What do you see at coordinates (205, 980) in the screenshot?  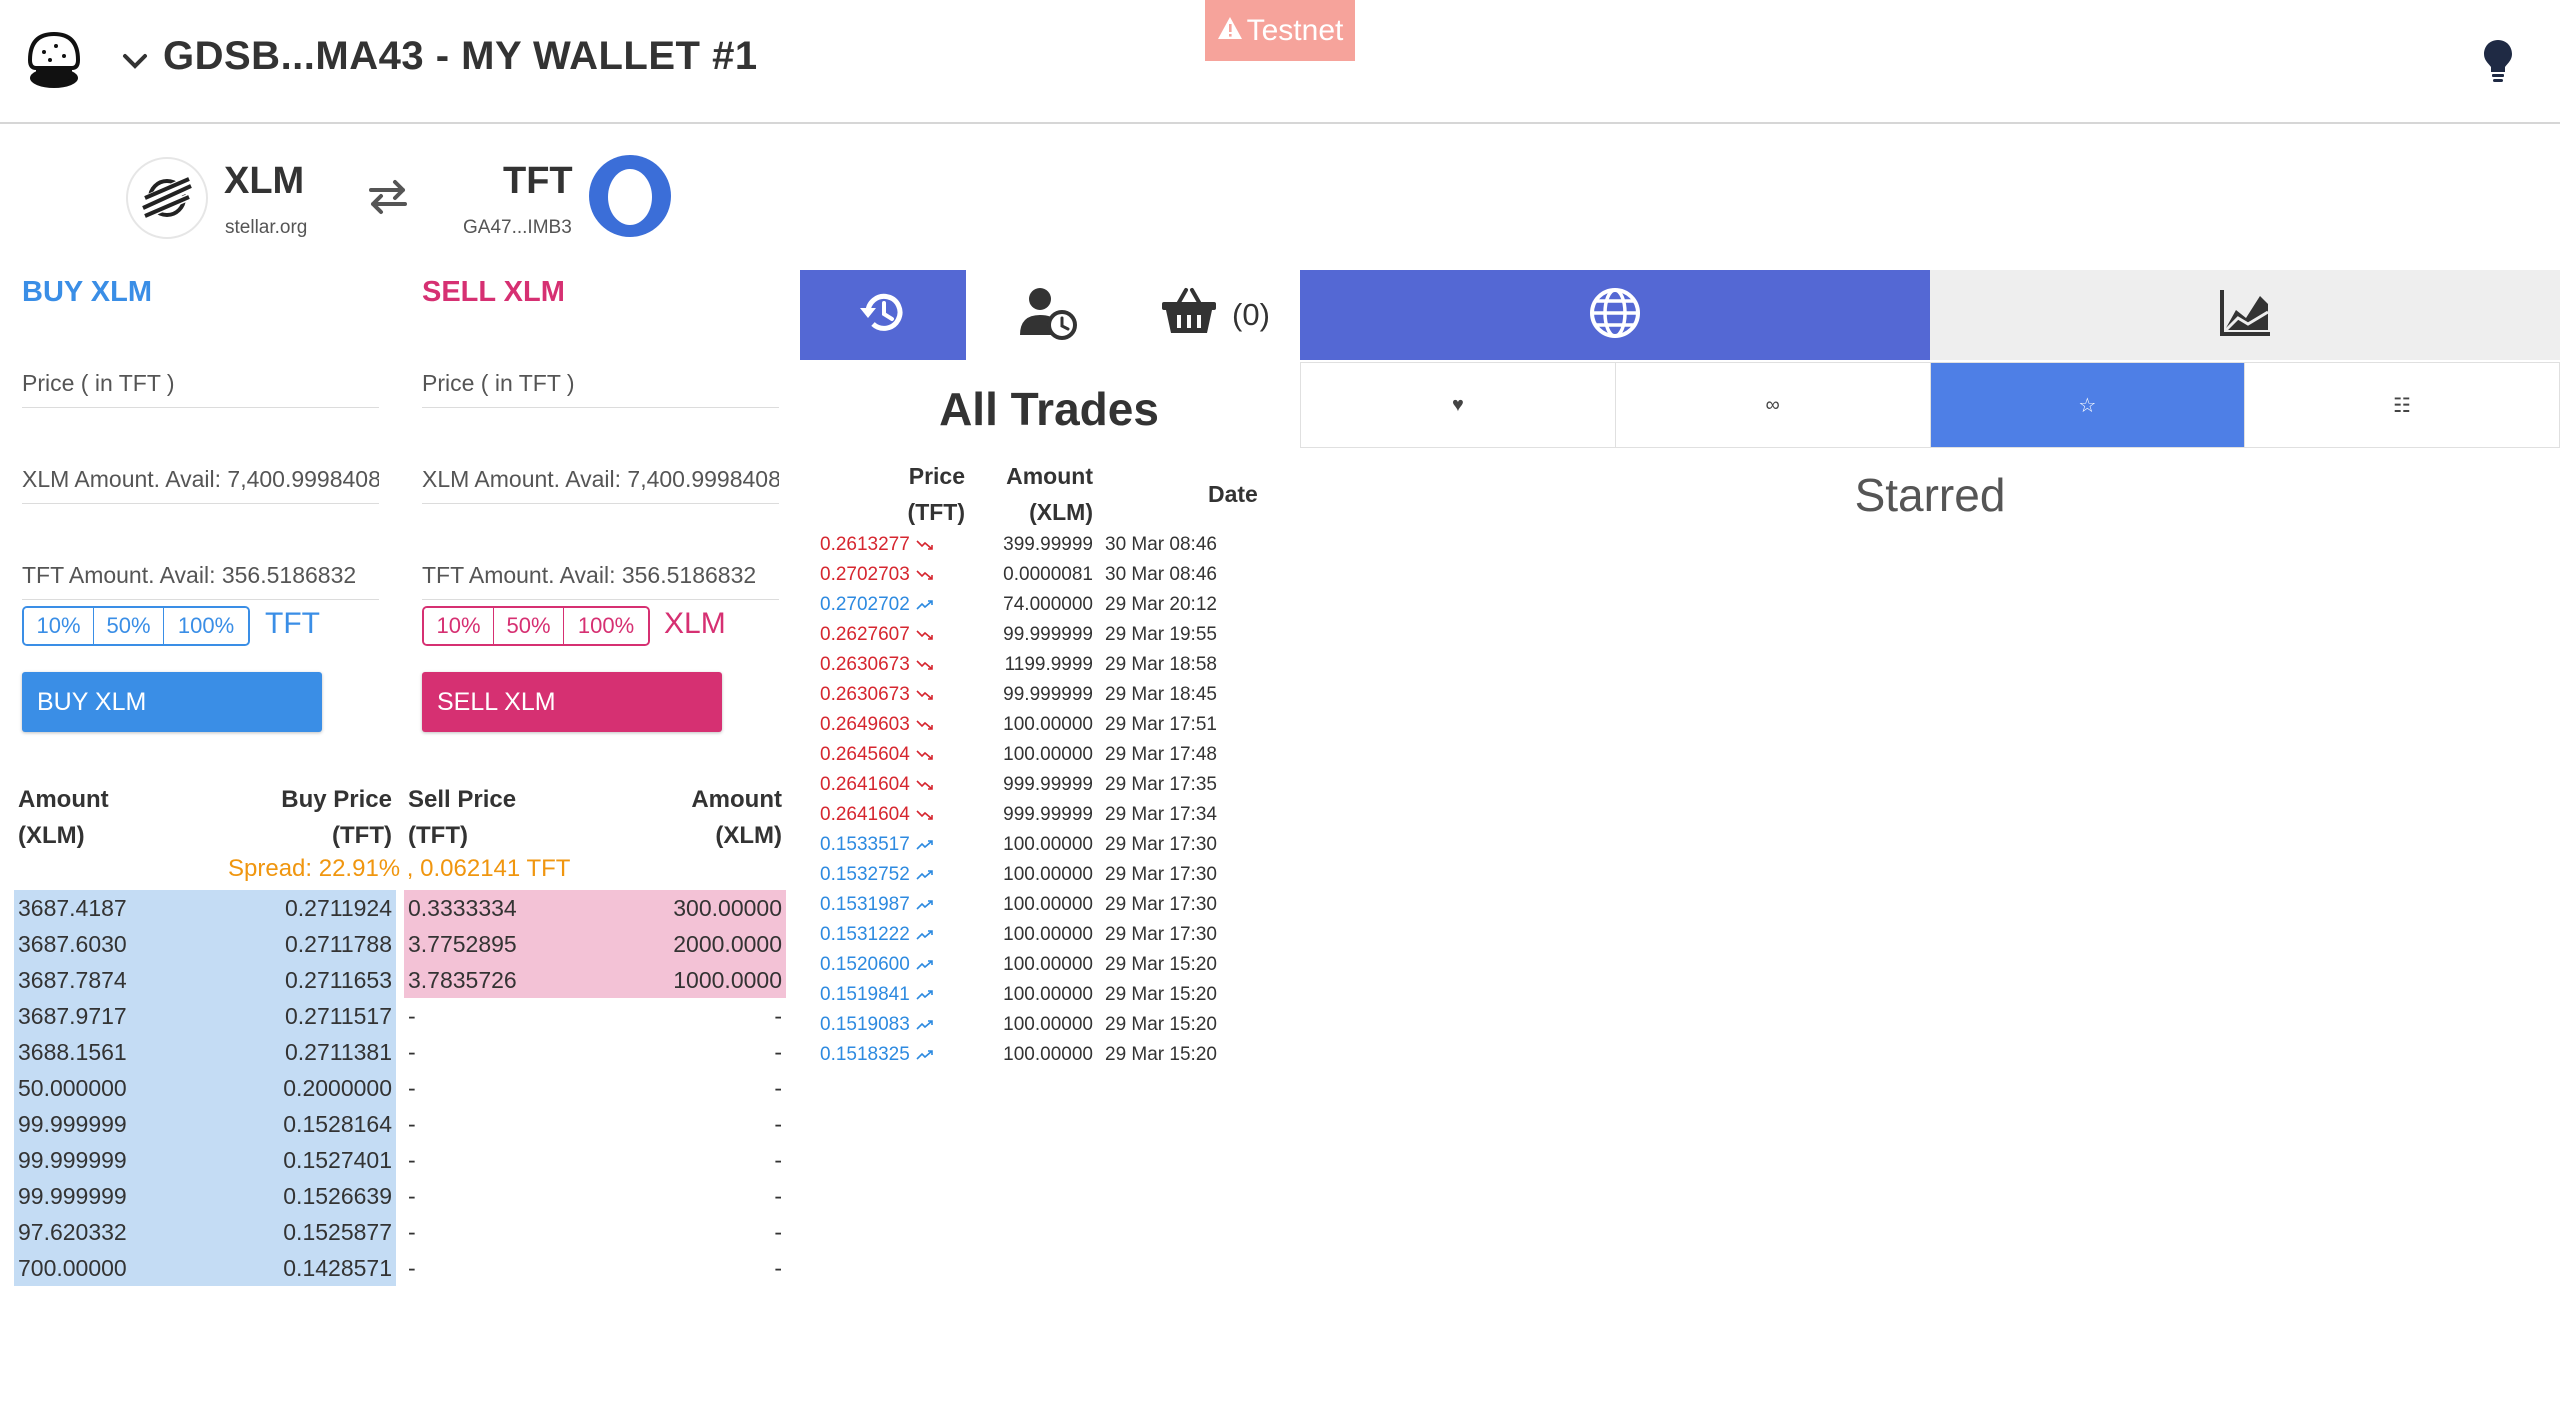 I see `bid-row: 3687.7874 0.2711653` at bounding box center [205, 980].